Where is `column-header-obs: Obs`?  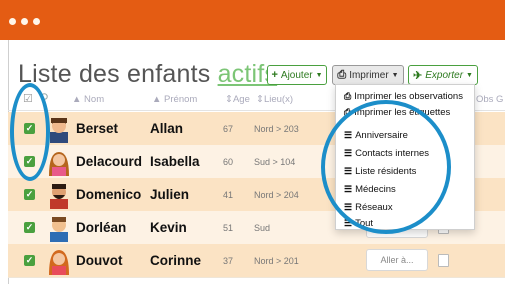
column-header-obs: Obs is located at coordinates (484, 99).